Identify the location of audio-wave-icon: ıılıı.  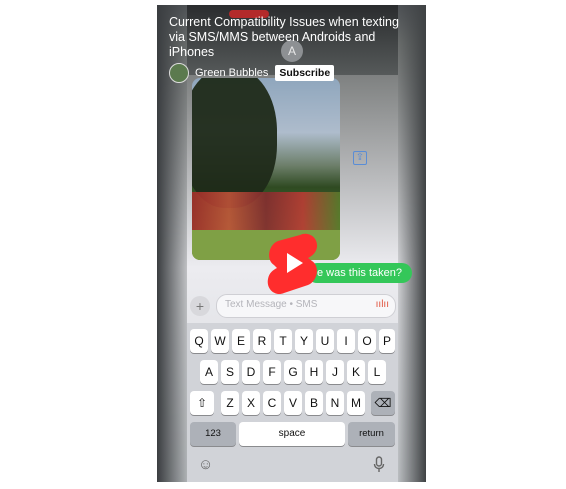
(382, 304).